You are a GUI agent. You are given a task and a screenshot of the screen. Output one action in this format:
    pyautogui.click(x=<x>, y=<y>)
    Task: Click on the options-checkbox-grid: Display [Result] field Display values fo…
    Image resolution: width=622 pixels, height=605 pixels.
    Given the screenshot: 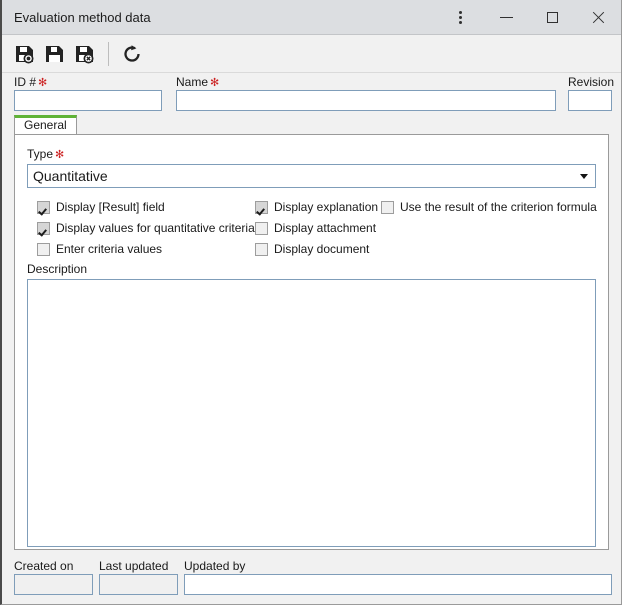 What is the action you would take?
    pyautogui.click(x=312, y=229)
    